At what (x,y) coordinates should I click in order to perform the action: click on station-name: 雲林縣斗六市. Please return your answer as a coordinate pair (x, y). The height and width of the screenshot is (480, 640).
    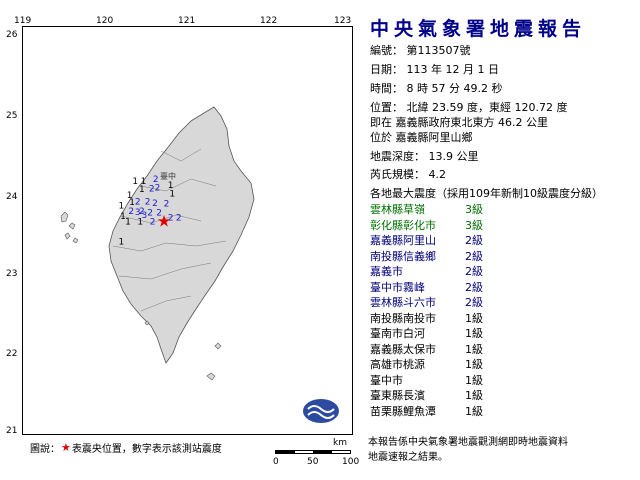
    Looking at the image, I should click on (403, 302).